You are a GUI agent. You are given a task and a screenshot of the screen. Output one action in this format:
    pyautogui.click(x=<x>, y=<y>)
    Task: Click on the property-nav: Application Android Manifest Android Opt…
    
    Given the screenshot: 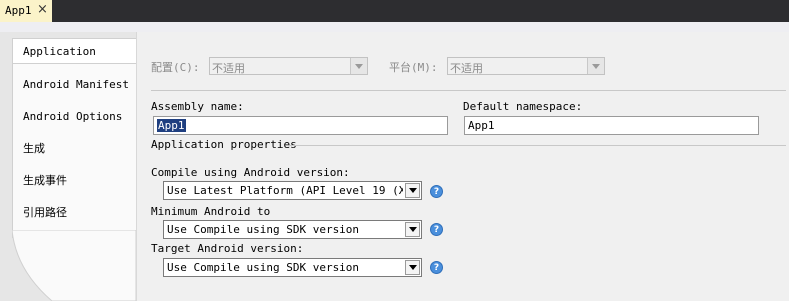 What is the action you would take?
    pyautogui.click(x=74, y=138)
    